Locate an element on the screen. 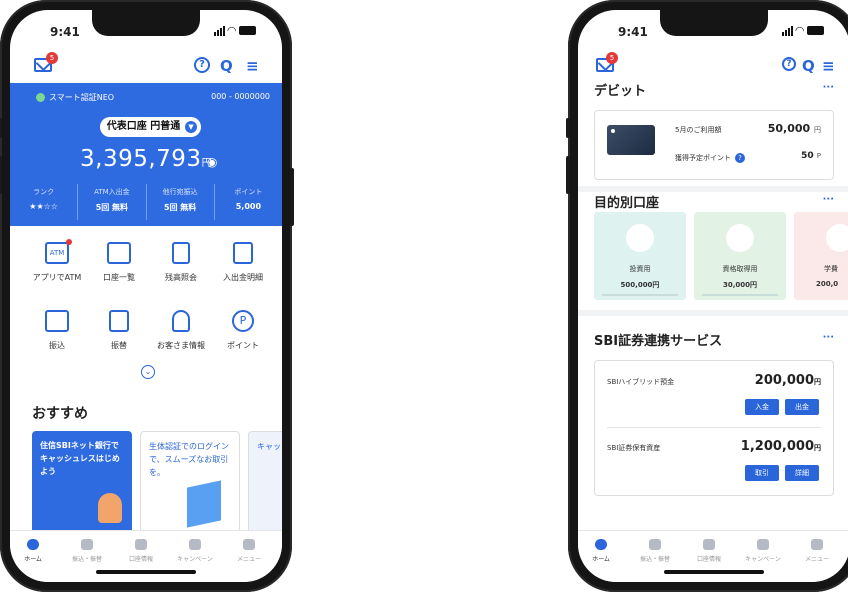 Image resolution: width=848 pixels, height=592 pixels. stat-transfer: 他行宛振込 5回 無料 is located at coordinates (179, 202).